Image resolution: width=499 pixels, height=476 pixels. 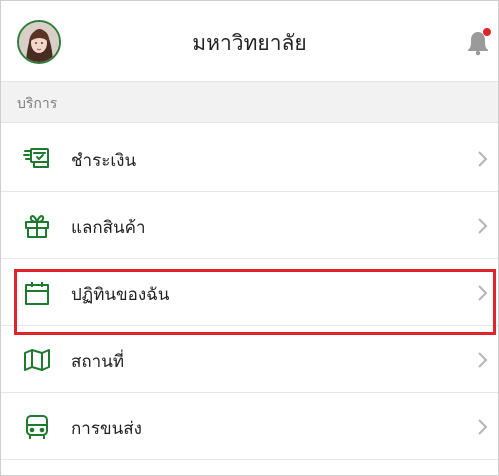 I want to click on menu-item-payment: ชำระเงิน, so click(x=249, y=158).